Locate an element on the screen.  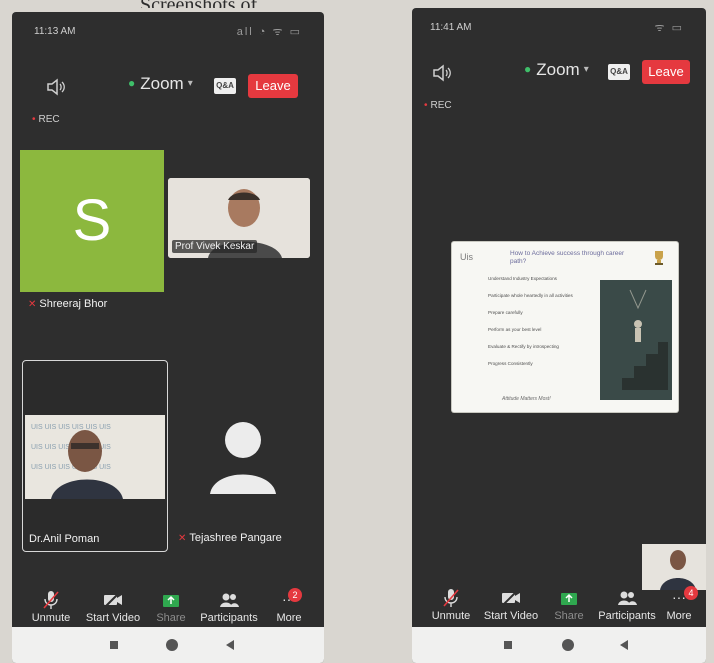
status-bar: 11:13 AM all ◔ ᯤ ▭ is located at coordinates (168, 35).